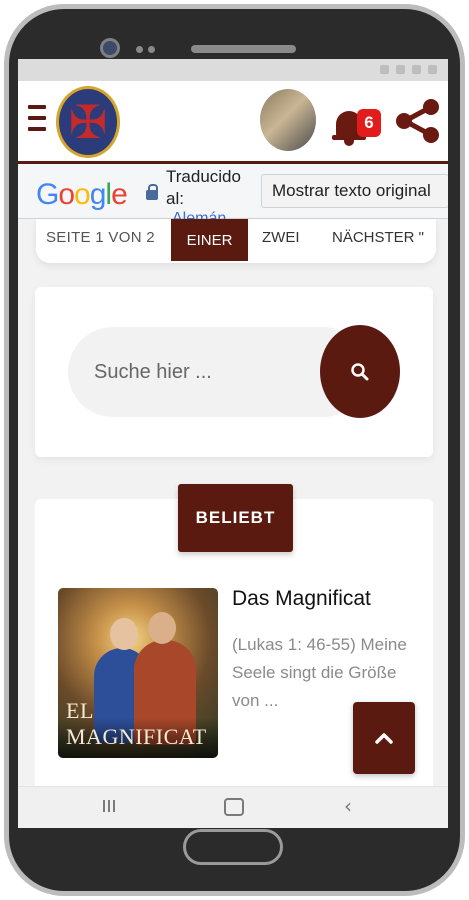 This screenshot has width=469, height=900. I want to click on popular-tab-button: BELIEBT, so click(235, 518).